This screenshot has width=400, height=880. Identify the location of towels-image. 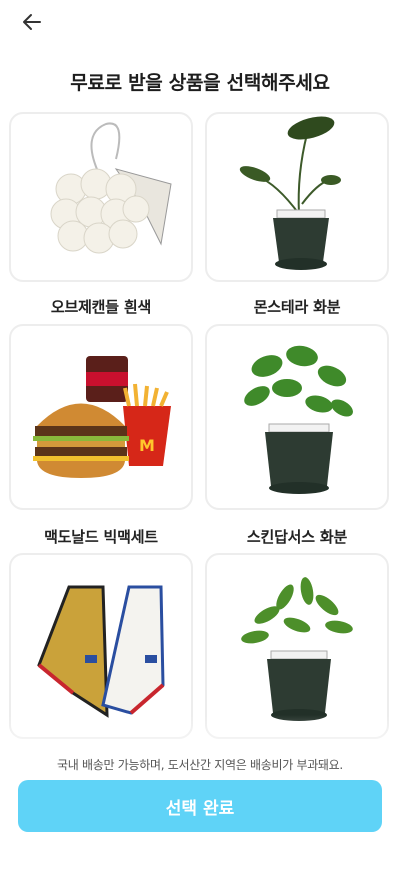
(101, 651).